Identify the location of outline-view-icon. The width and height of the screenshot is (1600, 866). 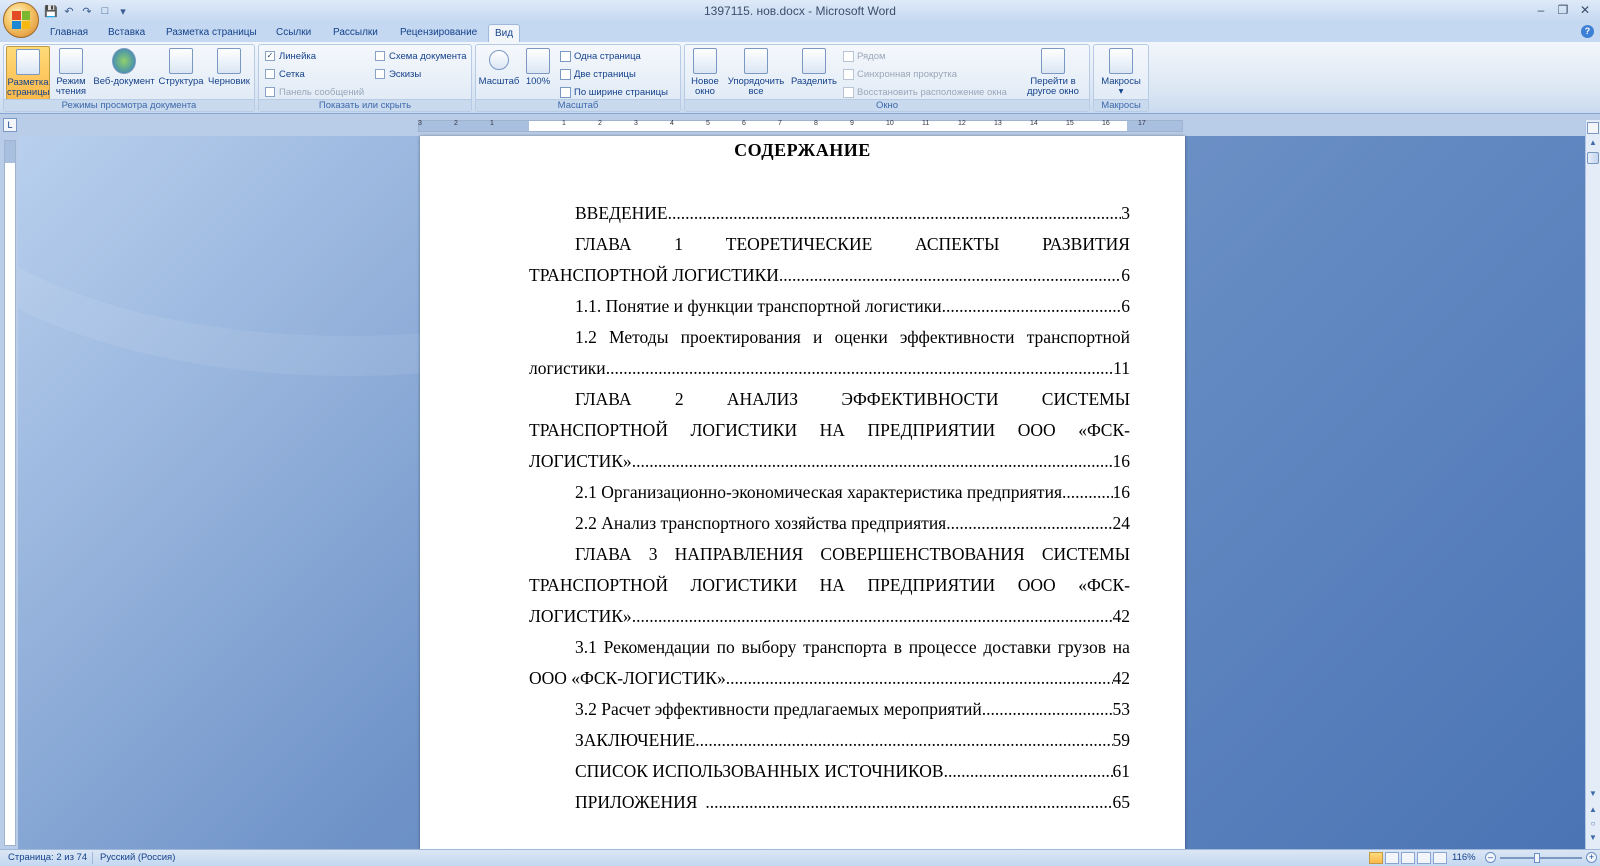
(1424, 858).